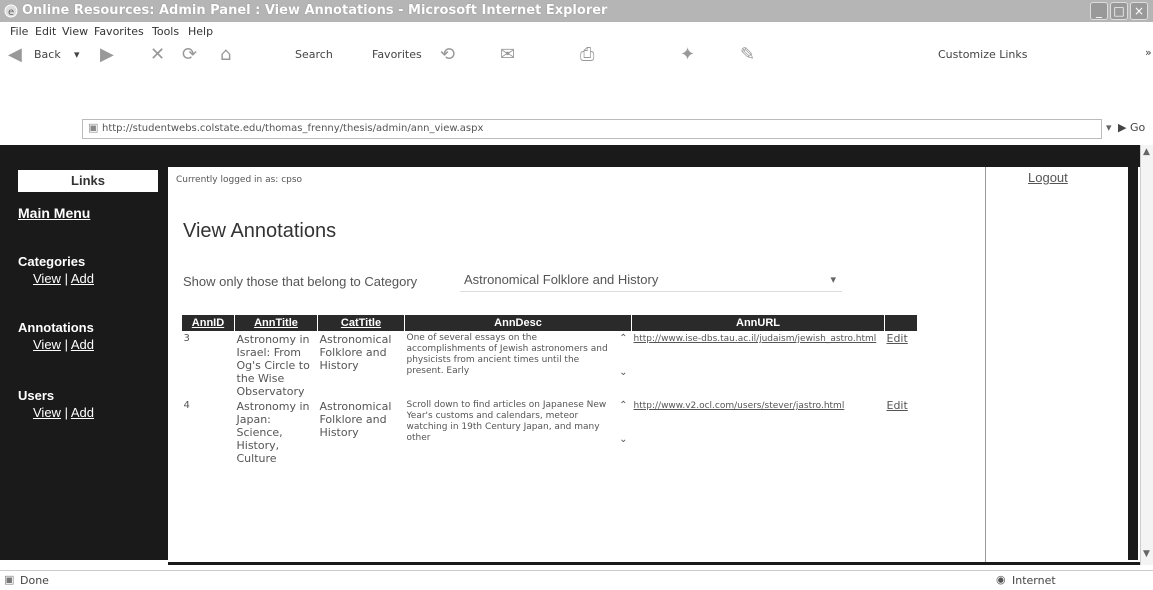  What do you see at coordinates (1148, 52) in the screenshot?
I see `chevron-right-icon: »` at bounding box center [1148, 52].